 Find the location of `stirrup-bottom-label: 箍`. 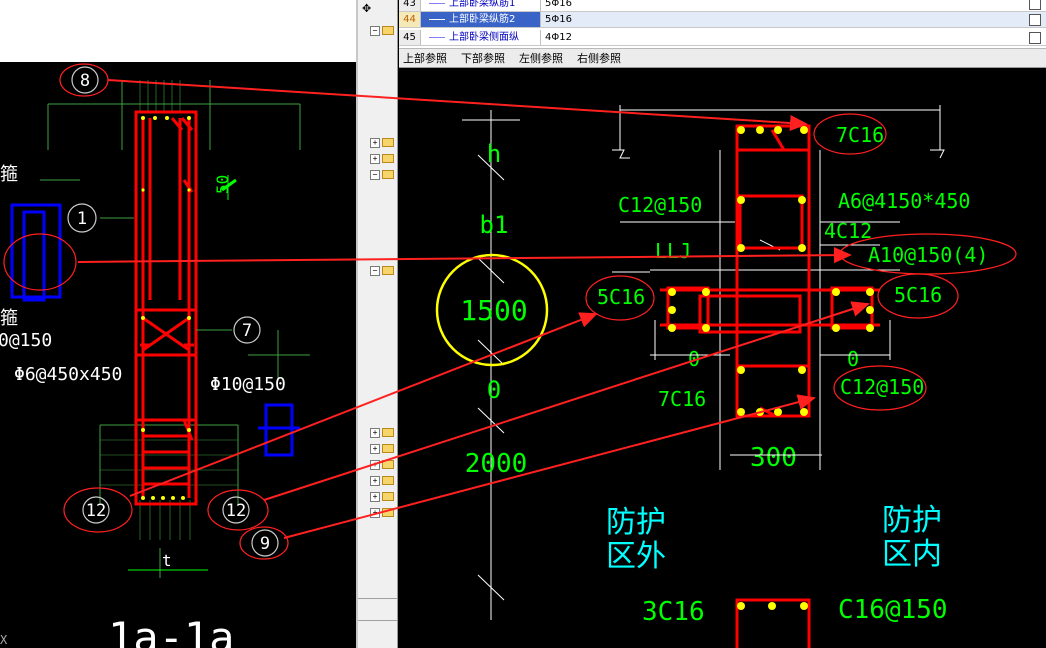

stirrup-bottom-label: 箍 is located at coordinates (9, 318).